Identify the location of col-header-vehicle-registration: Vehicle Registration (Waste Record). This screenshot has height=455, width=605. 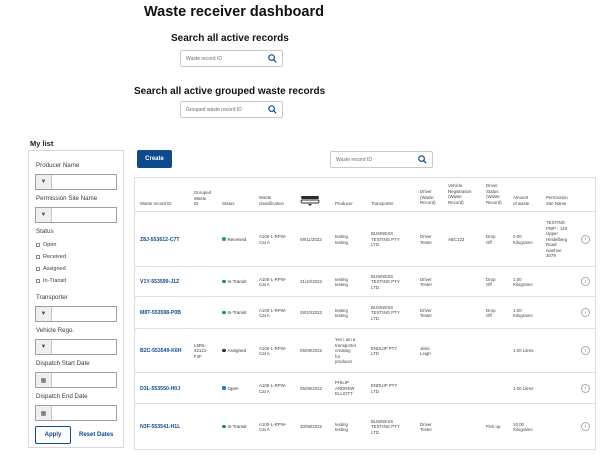
(459, 194).